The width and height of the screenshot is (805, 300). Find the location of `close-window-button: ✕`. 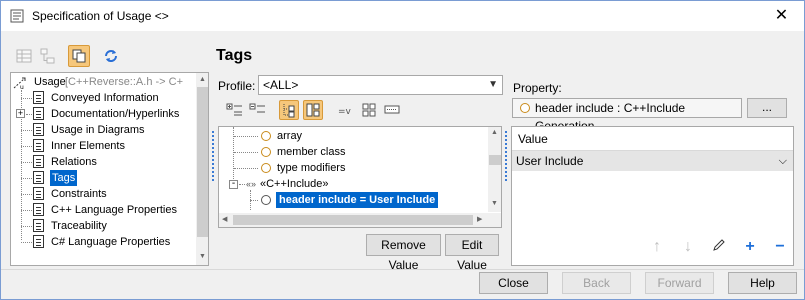

close-window-button: ✕ is located at coordinates (781, 16).